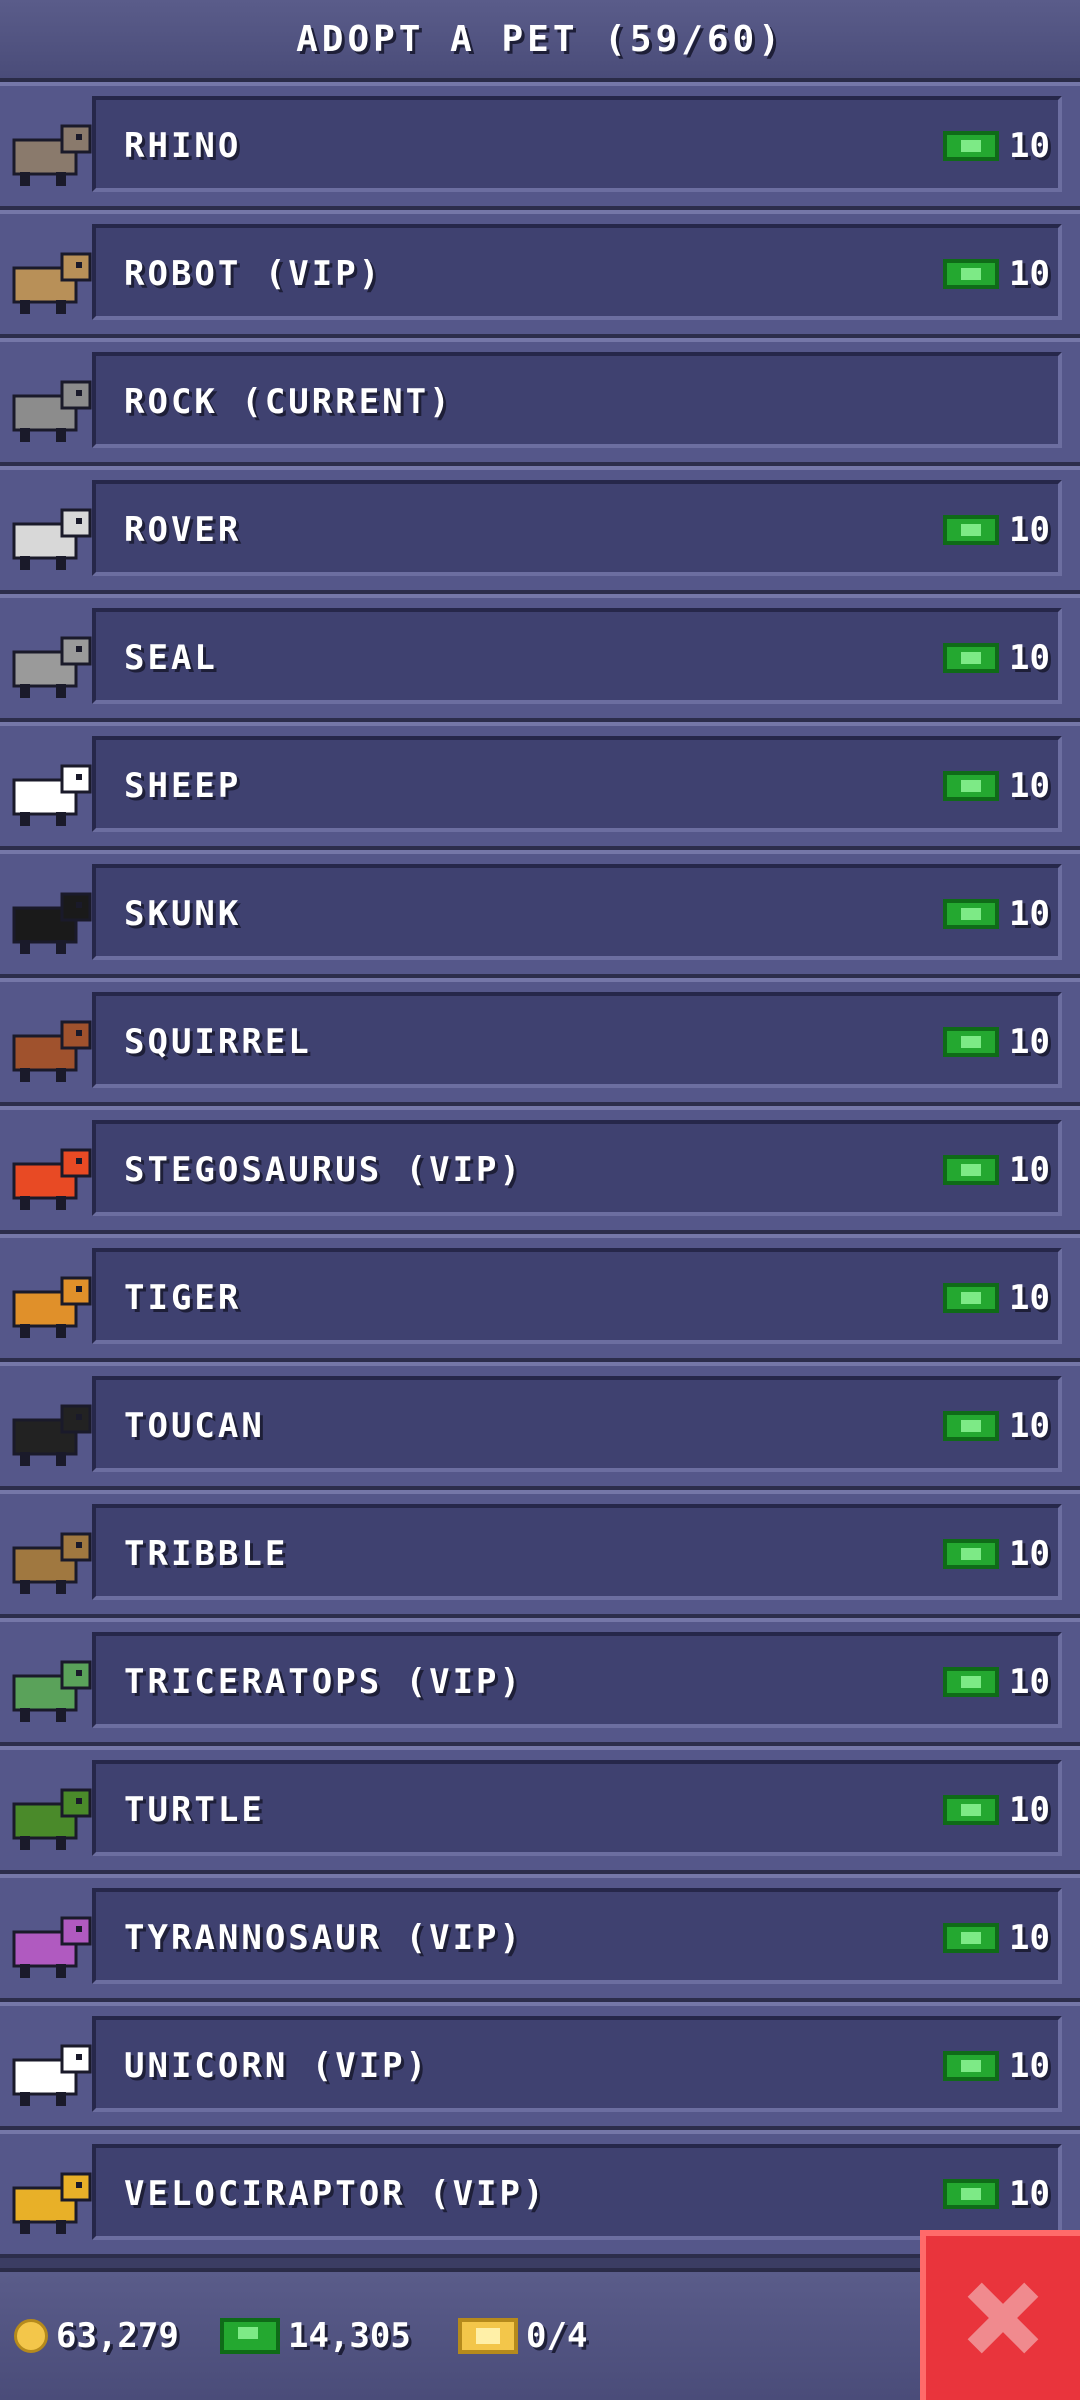 The height and width of the screenshot is (2400, 1080). Describe the element at coordinates (288, 402) in the screenshot. I see `pet-name: ROCK (CURRENT)` at that location.